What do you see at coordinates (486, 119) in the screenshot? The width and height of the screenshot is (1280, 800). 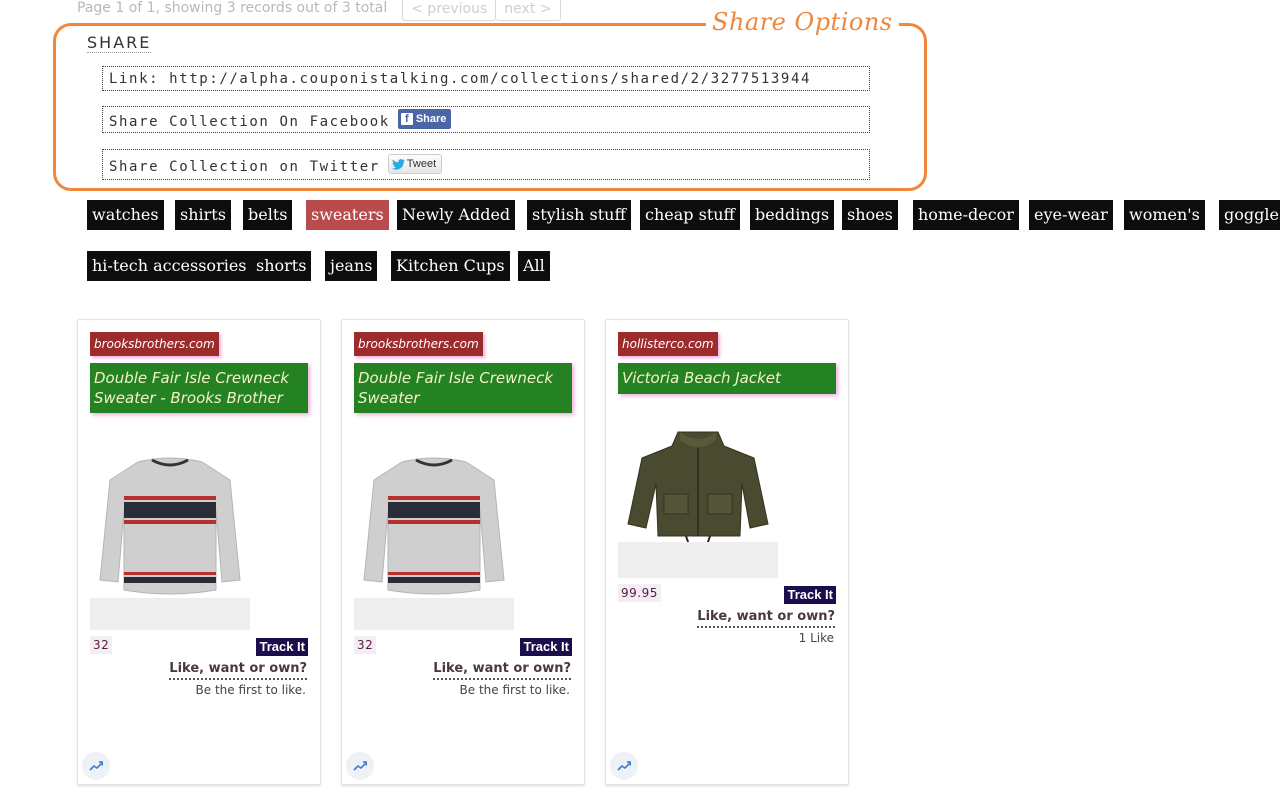 I see `share-facebook-row: Share Collection On Facebook f Share` at bounding box center [486, 119].